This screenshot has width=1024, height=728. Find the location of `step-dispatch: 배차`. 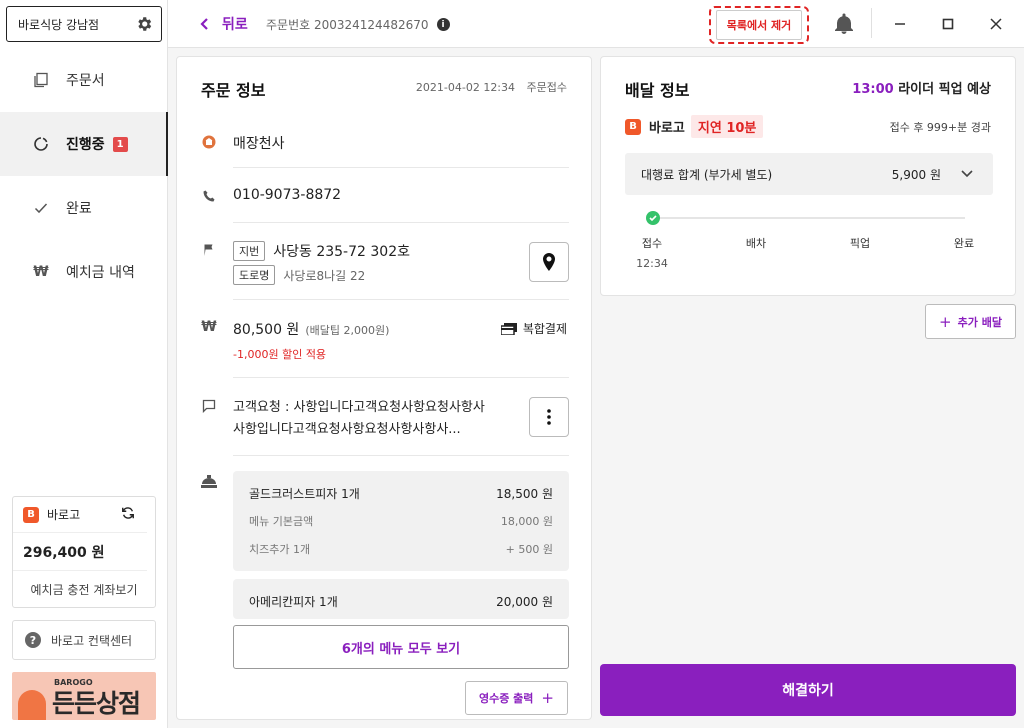

step-dispatch: 배차 is located at coordinates (756, 243).